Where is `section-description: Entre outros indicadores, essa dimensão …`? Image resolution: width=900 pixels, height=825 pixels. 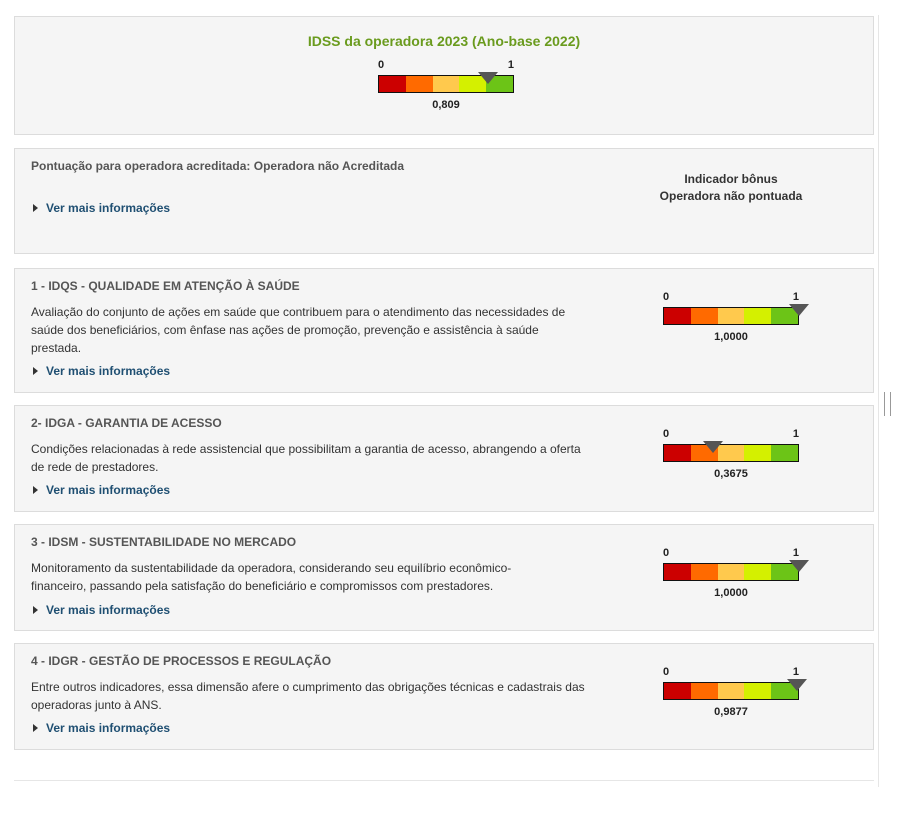
section-description: Entre outros indicadores, essa dimensão … is located at coordinates (308, 696).